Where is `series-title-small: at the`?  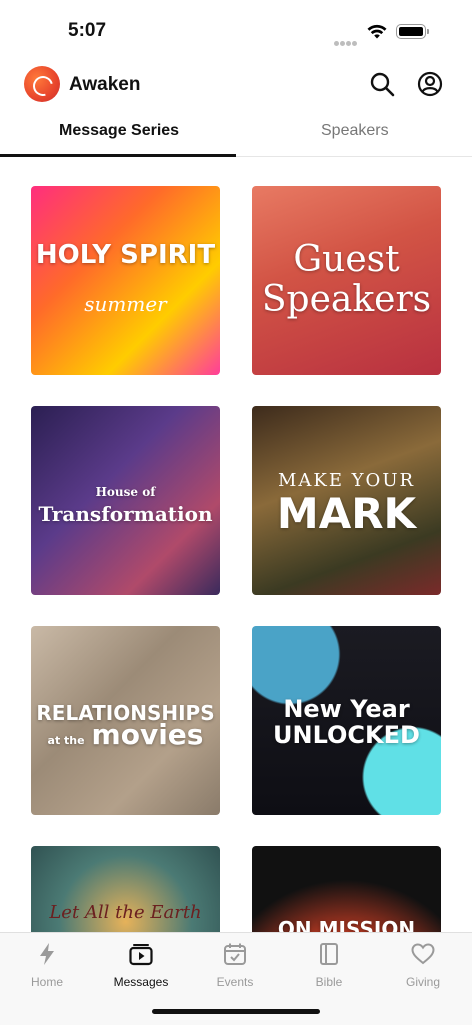
series-title-small: at the is located at coordinates (66, 740).